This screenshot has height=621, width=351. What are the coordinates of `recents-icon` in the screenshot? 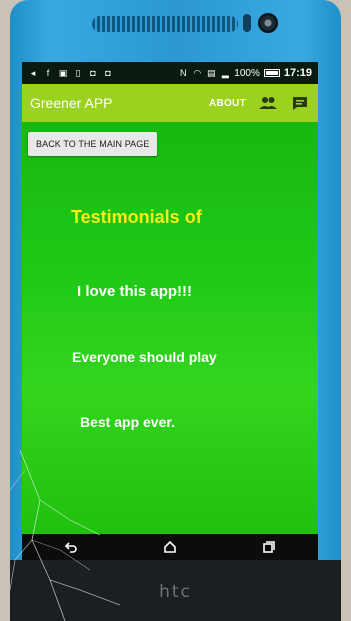 It's located at (269, 547).